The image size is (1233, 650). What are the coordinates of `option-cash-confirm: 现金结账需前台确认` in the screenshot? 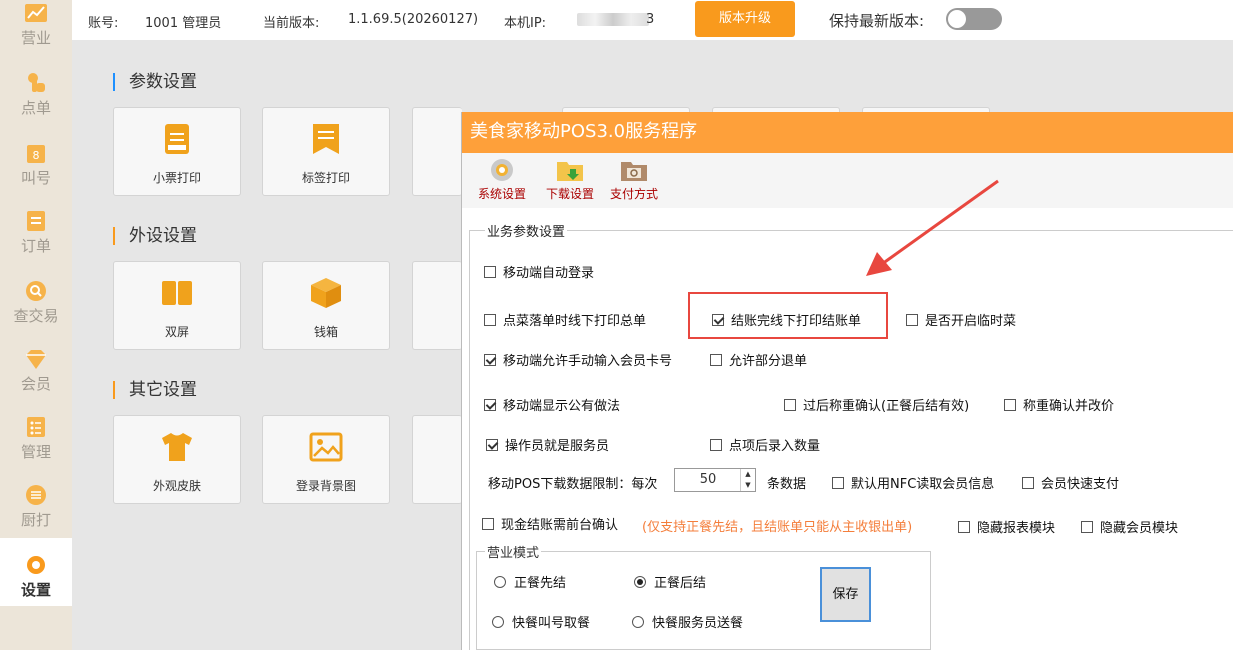 It's located at (550, 523).